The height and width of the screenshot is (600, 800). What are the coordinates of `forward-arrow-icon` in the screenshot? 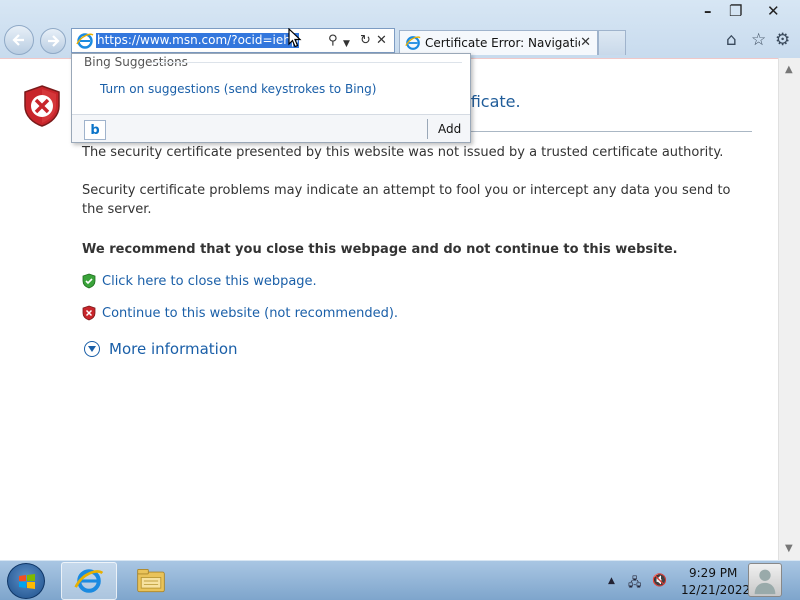 It's located at (54, 41).